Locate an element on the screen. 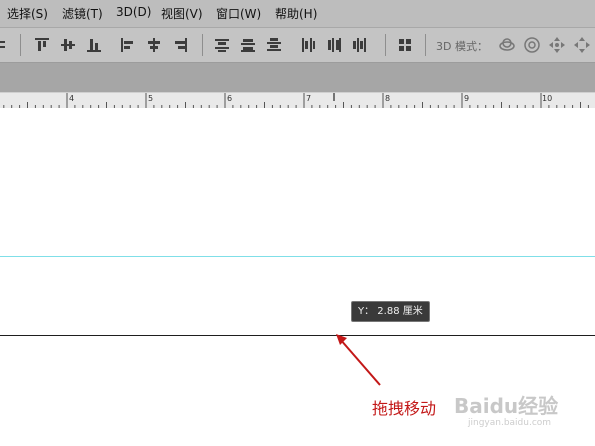 The height and width of the screenshot is (446, 595). roll-3d-icon is located at coordinates (532, 45).